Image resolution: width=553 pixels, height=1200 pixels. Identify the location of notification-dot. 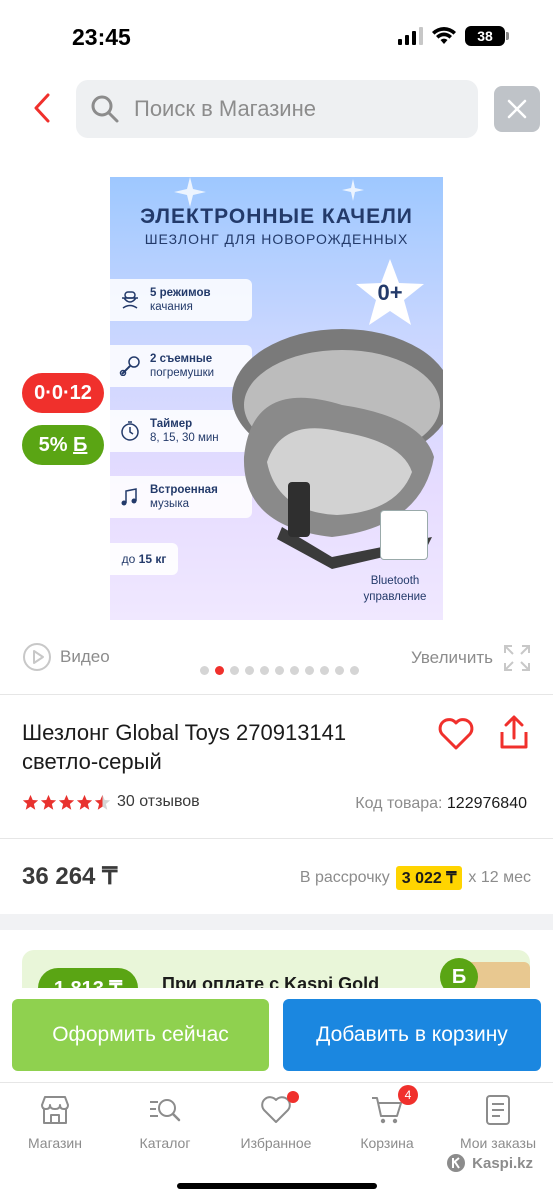
(293, 1097).